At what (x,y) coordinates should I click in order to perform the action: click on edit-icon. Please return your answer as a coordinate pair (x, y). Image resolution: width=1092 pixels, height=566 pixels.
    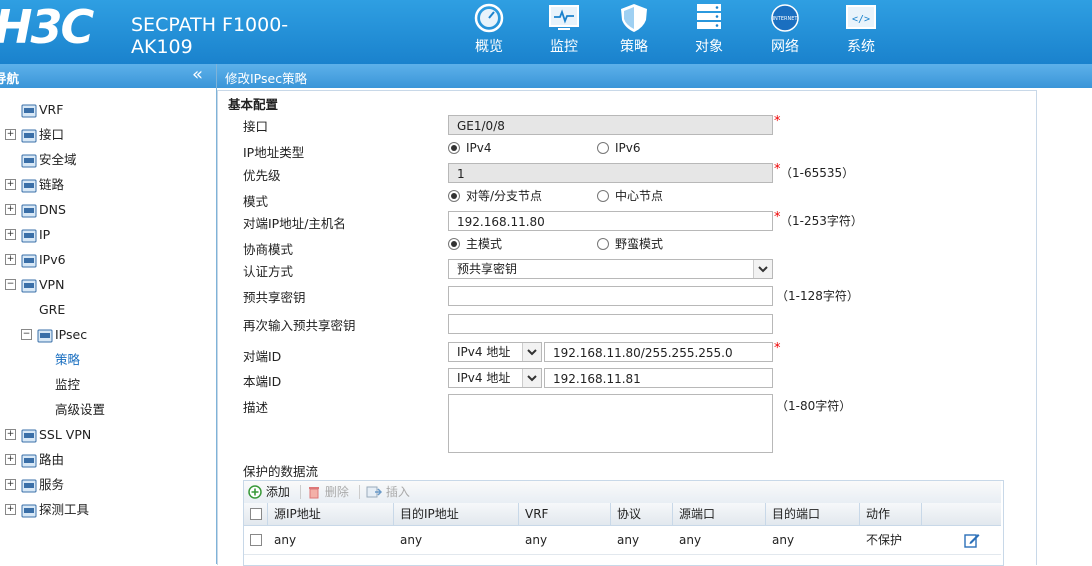
    Looking at the image, I should click on (972, 540).